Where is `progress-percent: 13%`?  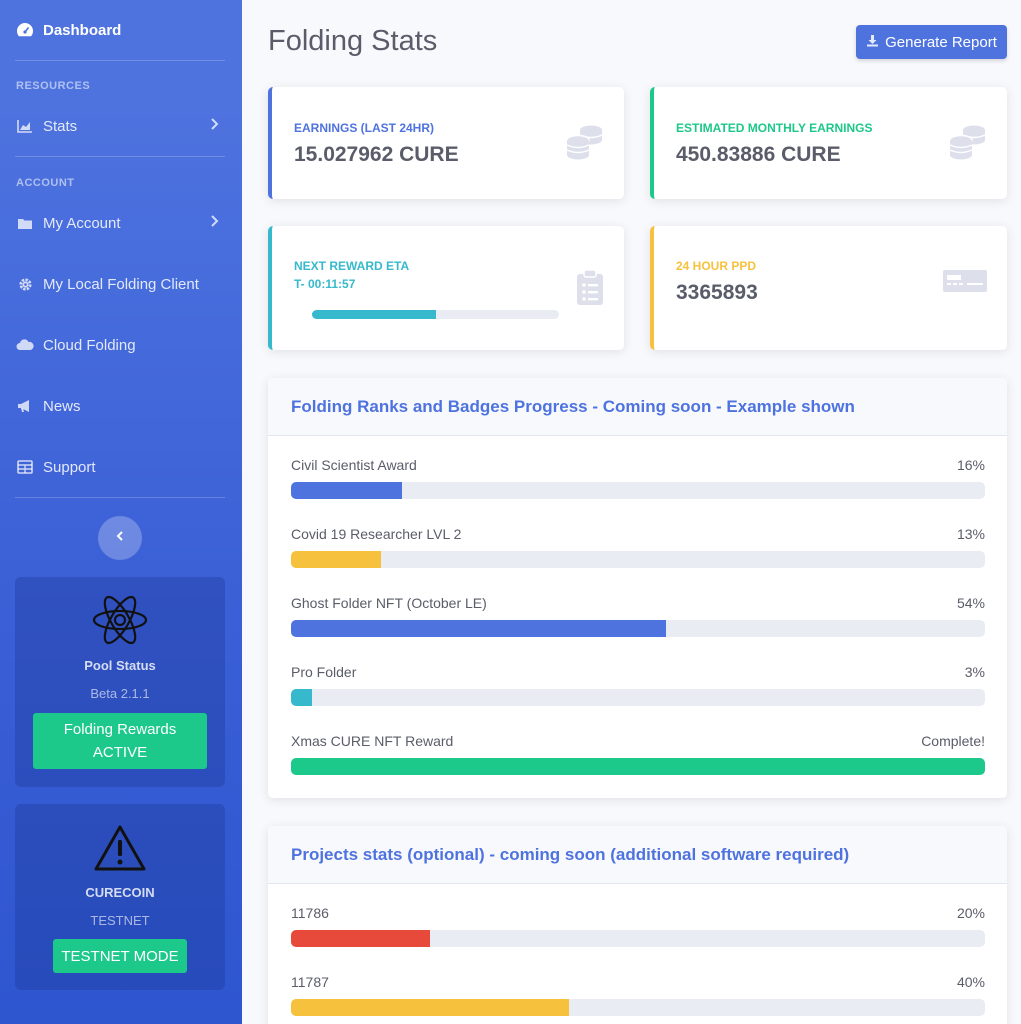 progress-percent: 13% is located at coordinates (970, 534).